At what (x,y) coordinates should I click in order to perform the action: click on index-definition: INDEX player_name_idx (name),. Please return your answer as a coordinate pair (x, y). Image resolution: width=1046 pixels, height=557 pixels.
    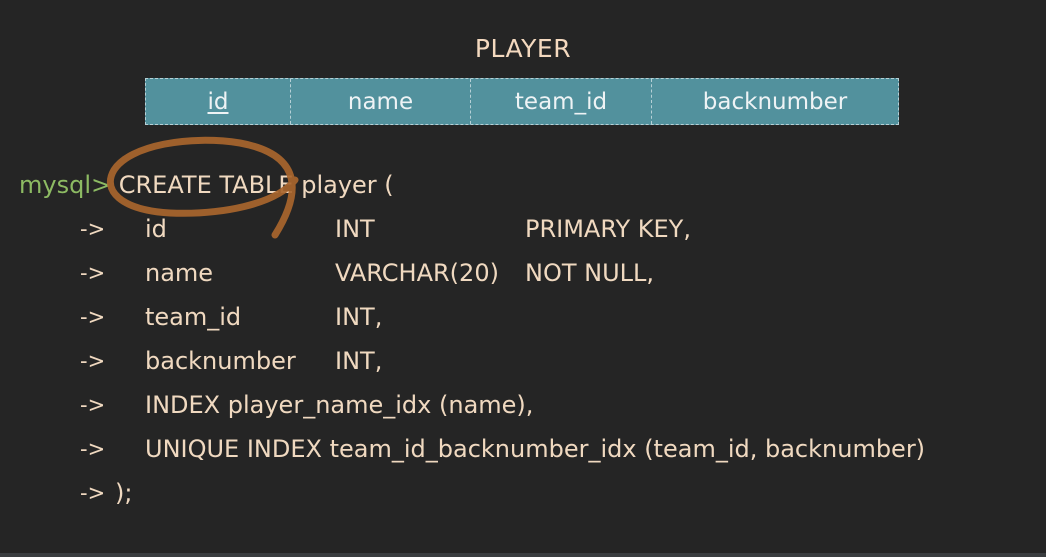
    Looking at the image, I should click on (339, 405).